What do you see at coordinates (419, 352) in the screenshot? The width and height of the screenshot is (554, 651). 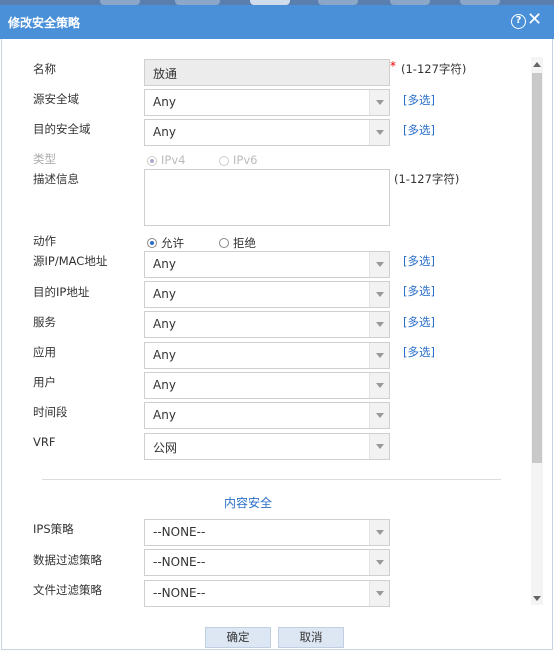 I see `app-multiselect-link: [多选]` at bounding box center [419, 352].